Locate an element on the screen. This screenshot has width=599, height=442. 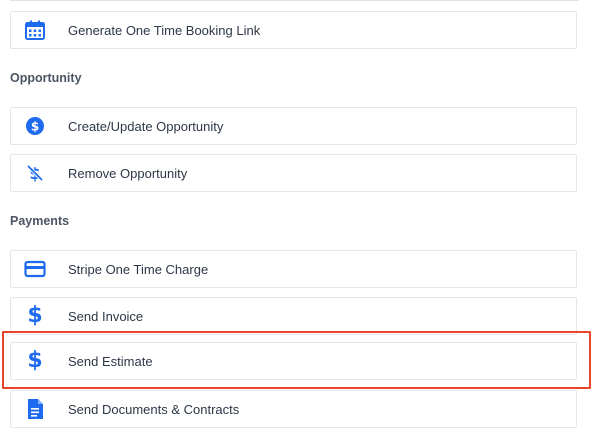
dollar-circle-icon: $ is located at coordinates (35, 126).